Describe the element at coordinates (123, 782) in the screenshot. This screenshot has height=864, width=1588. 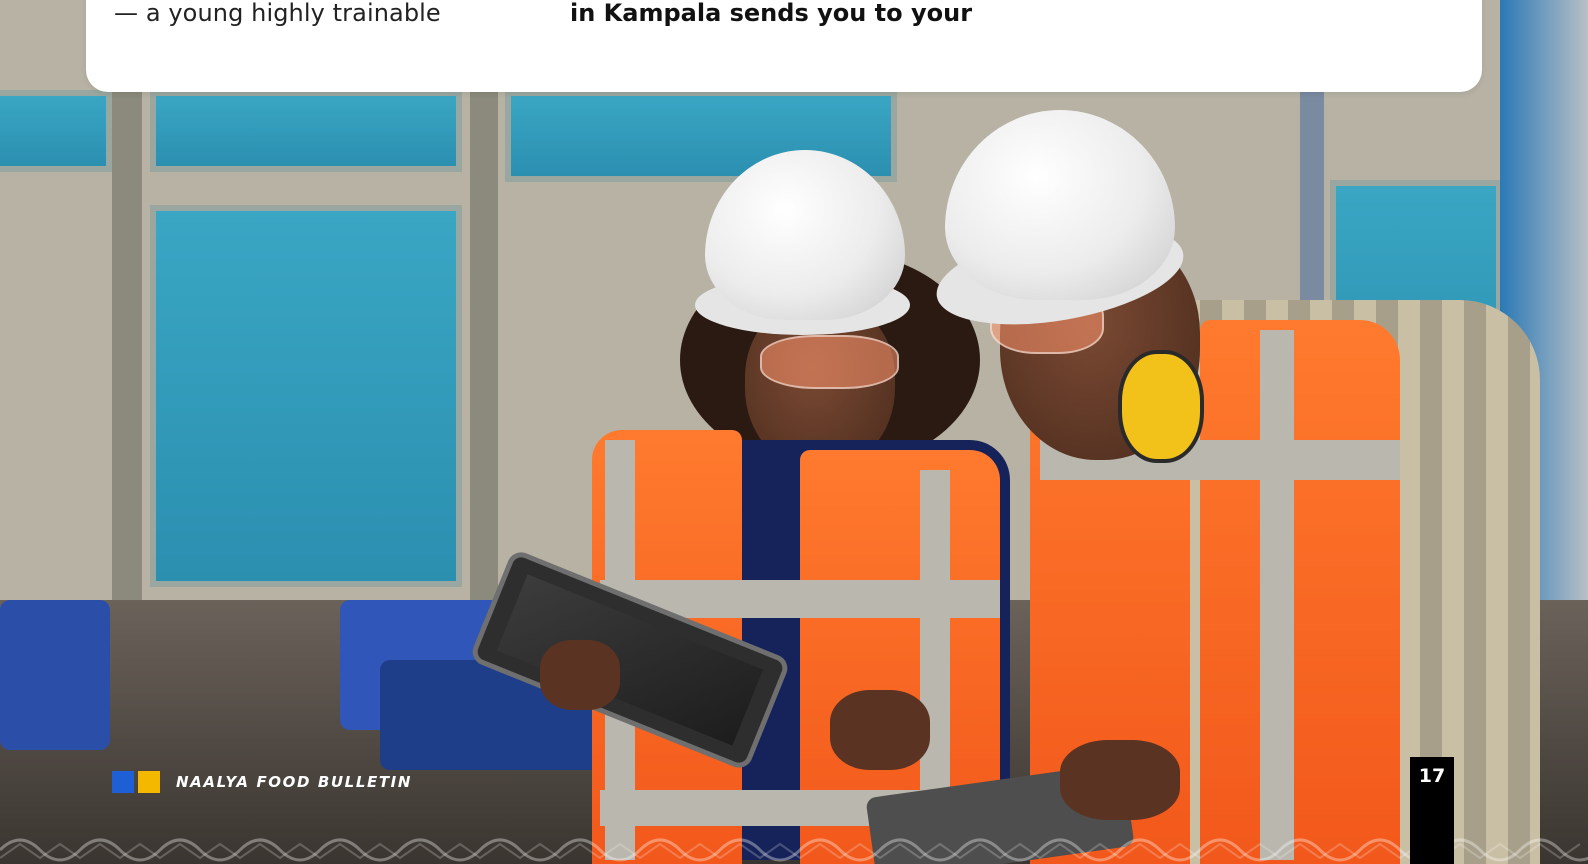
I see `logo-blue-square` at that location.